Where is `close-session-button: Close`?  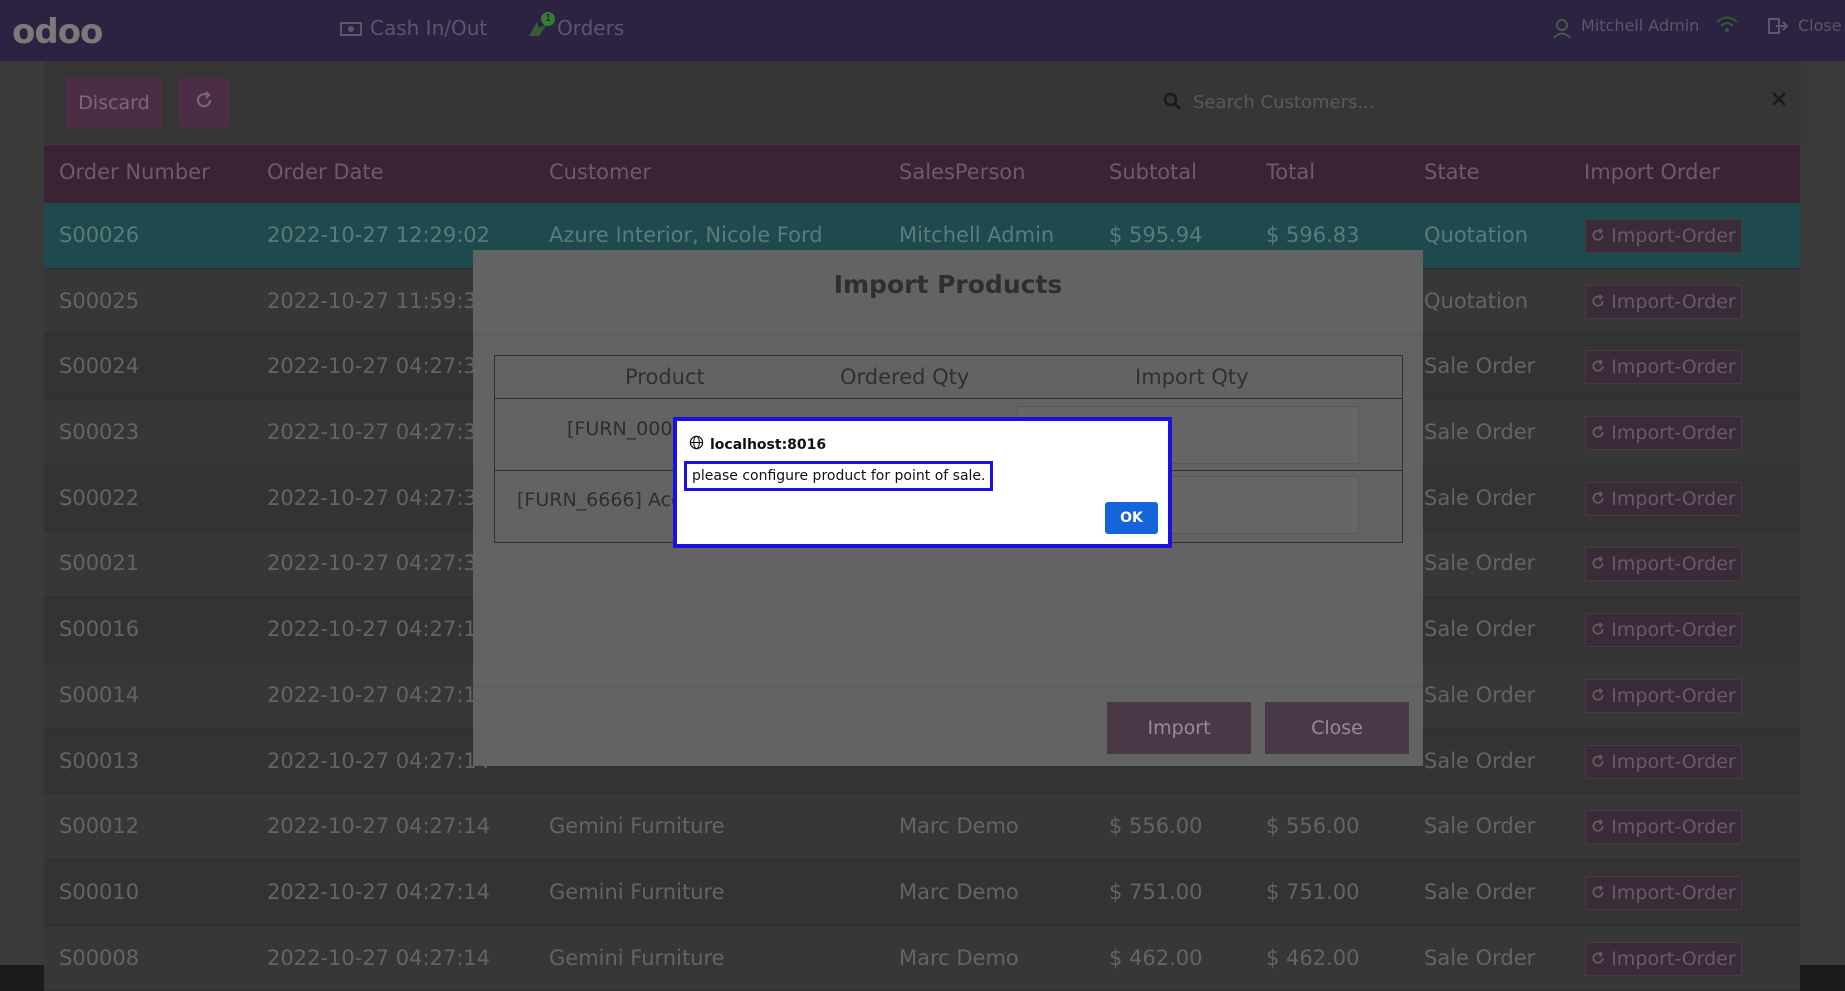
close-session-button: Close is located at coordinates (1805, 25).